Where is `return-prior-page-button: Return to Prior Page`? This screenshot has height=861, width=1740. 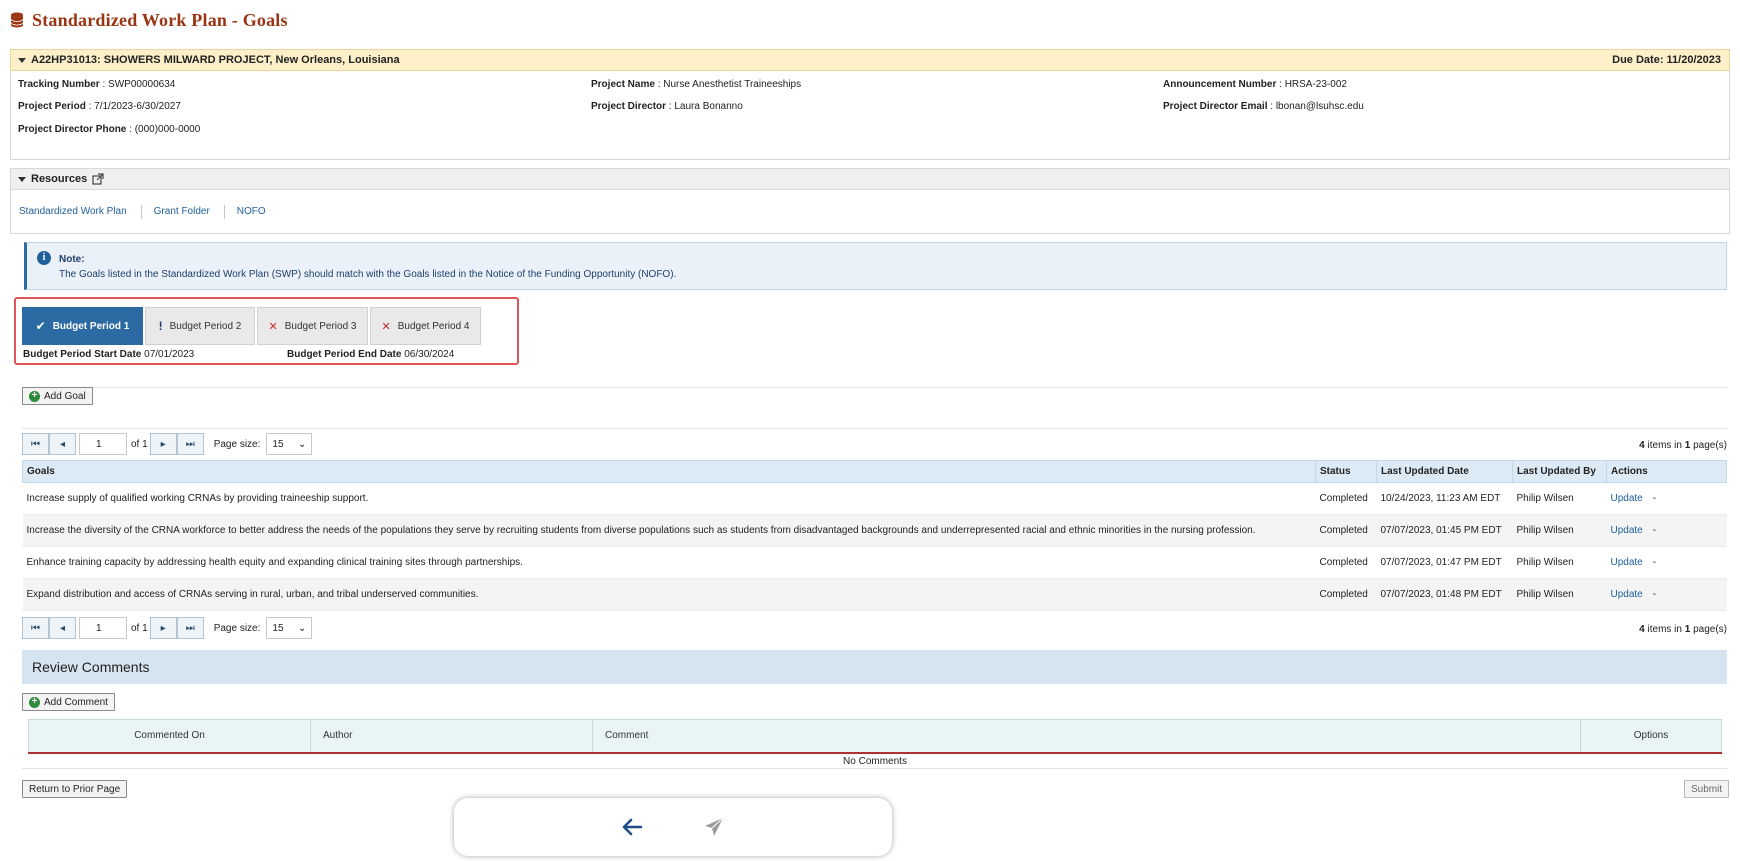
return-prior-page-button: Return to Prior Page is located at coordinates (75, 789).